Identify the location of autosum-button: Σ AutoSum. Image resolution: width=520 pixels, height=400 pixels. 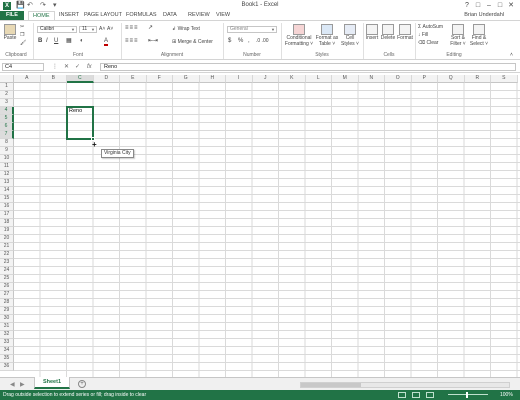
(430, 27).